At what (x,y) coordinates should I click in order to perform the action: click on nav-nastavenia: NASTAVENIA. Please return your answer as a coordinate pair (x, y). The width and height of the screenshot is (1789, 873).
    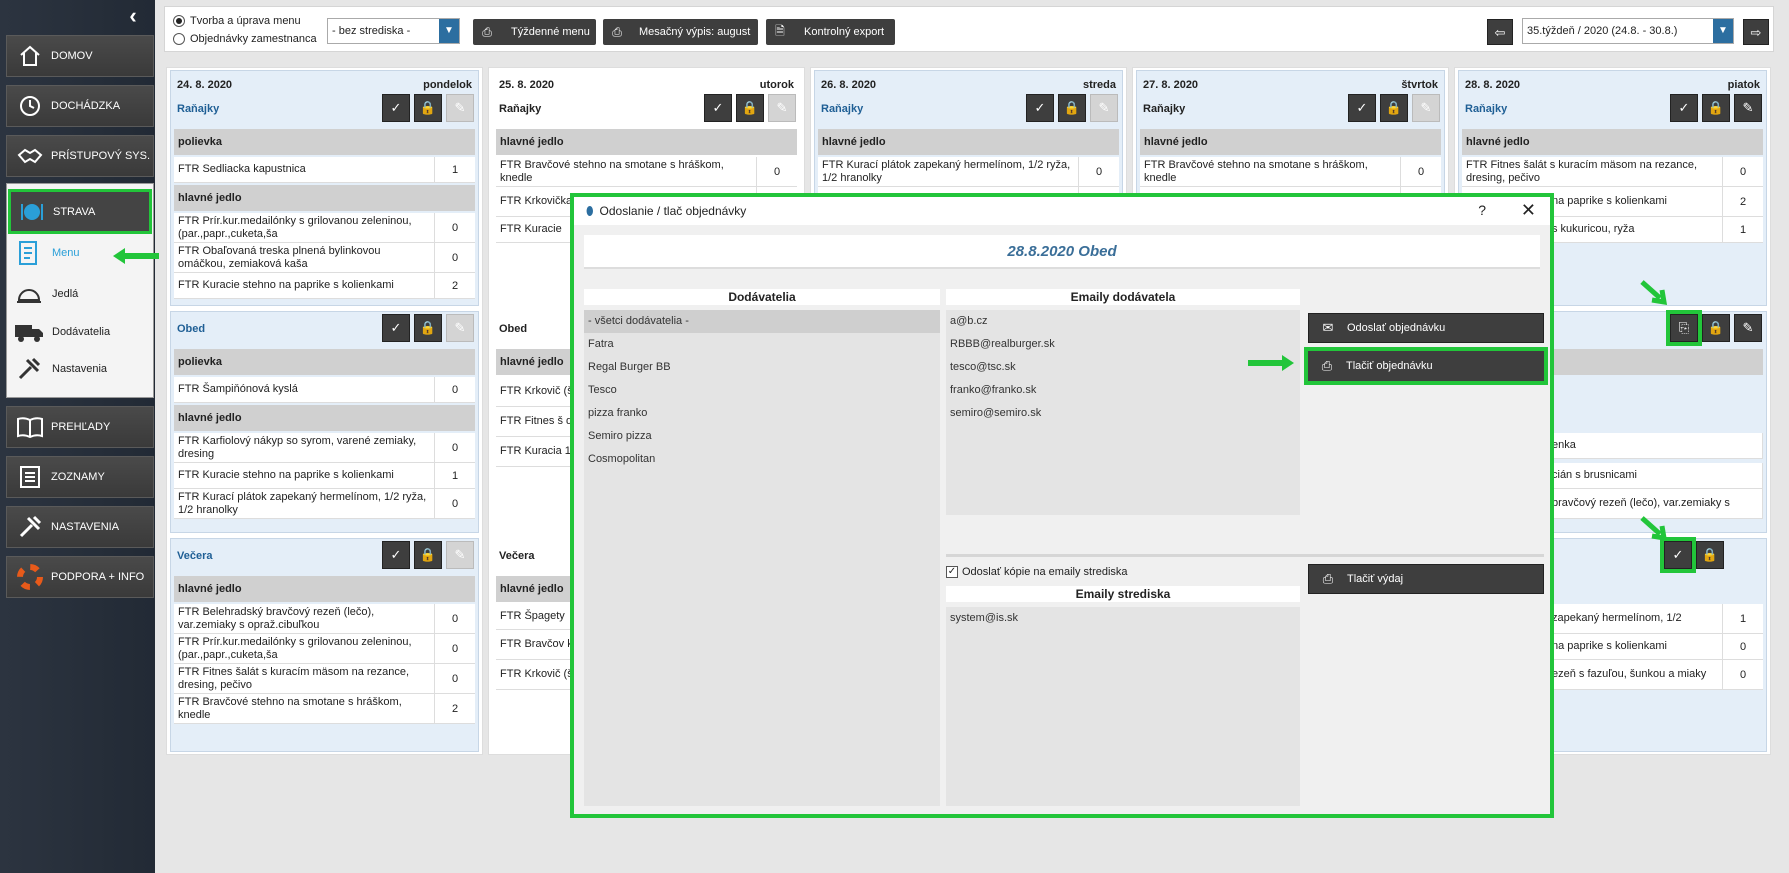
    Looking at the image, I should click on (80, 527).